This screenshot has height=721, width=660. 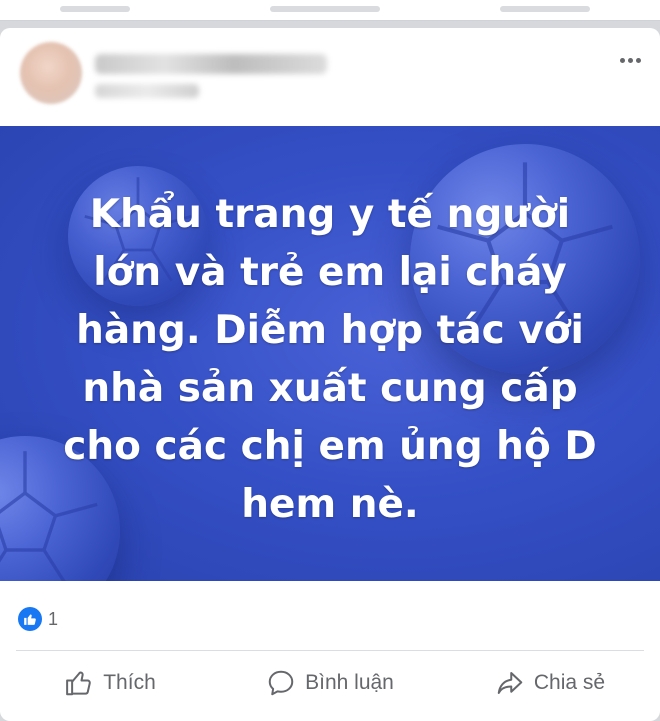 What do you see at coordinates (569, 682) in the screenshot?
I see `share-label: Chia sẻ` at bounding box center [569, 682].